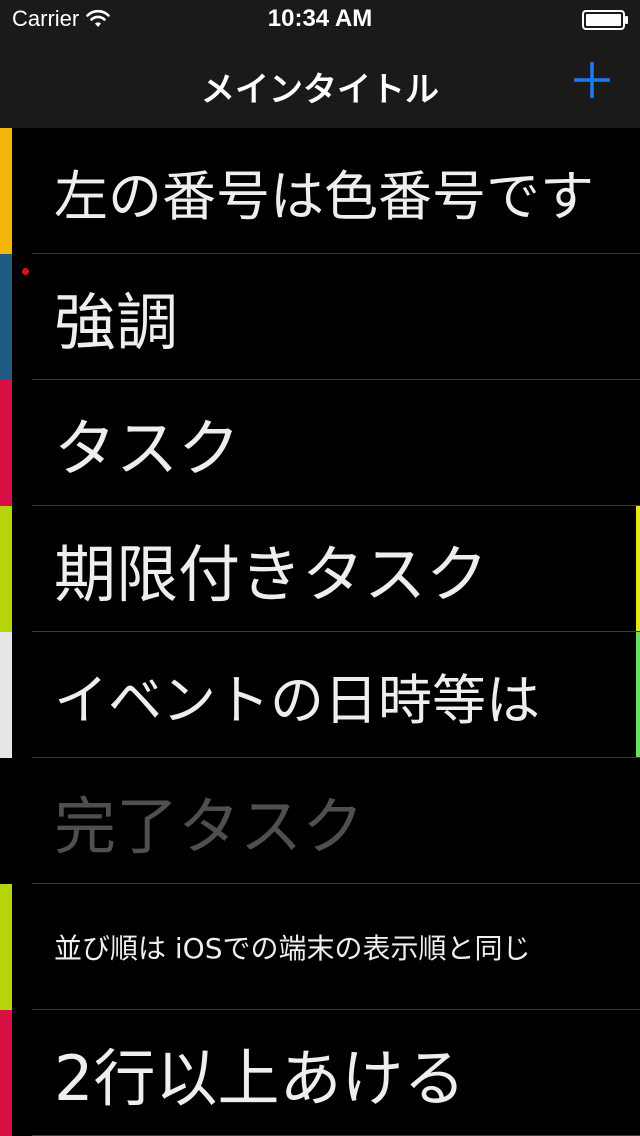 This screenshot has height=1136, width=640. What do you see at coordinates (209, 826) in the screenshot?
I see `task-label: 完了タスク` at bounding box center [209, 826].